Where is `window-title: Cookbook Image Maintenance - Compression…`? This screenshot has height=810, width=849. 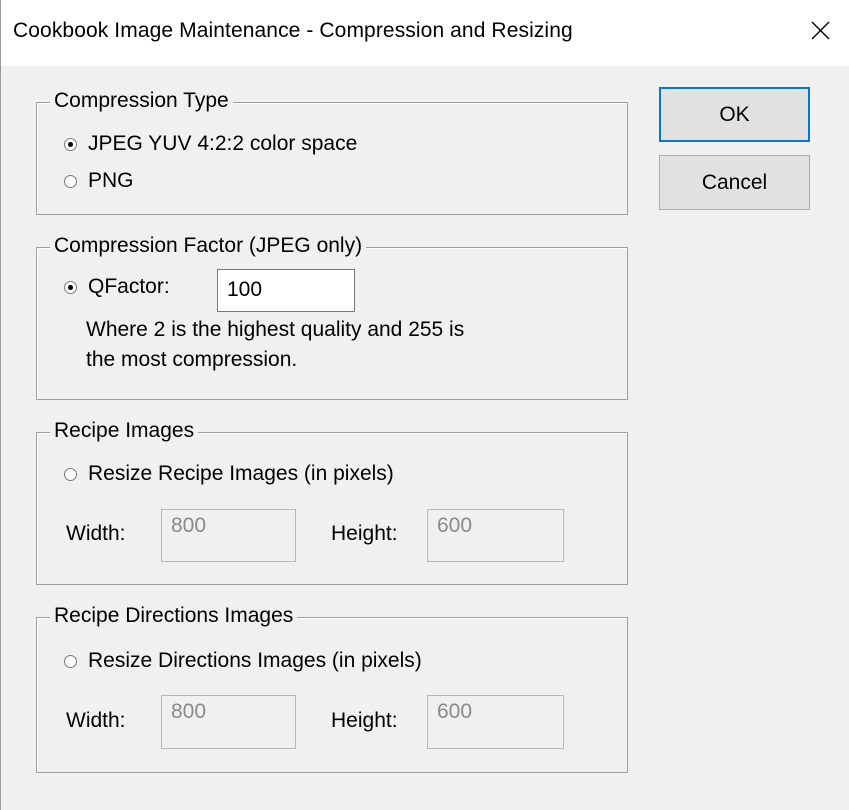 window-title: Cookbook Image Maintenance - Compression… is located at coordinates (293, 30).